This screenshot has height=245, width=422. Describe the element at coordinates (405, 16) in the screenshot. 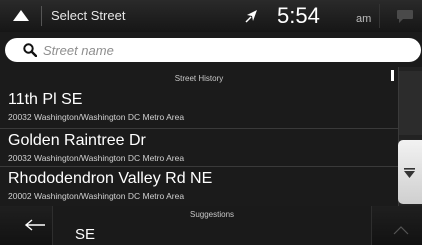

I see `message-icon` at that location.